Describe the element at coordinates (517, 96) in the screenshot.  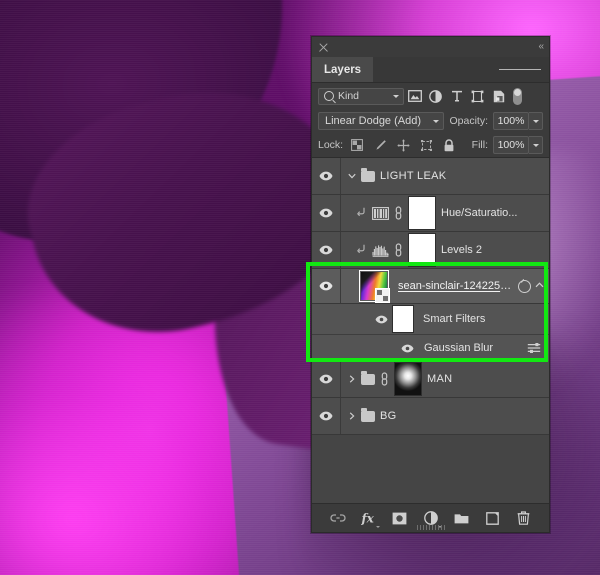
I see `filter-enable-toggle` at that location.